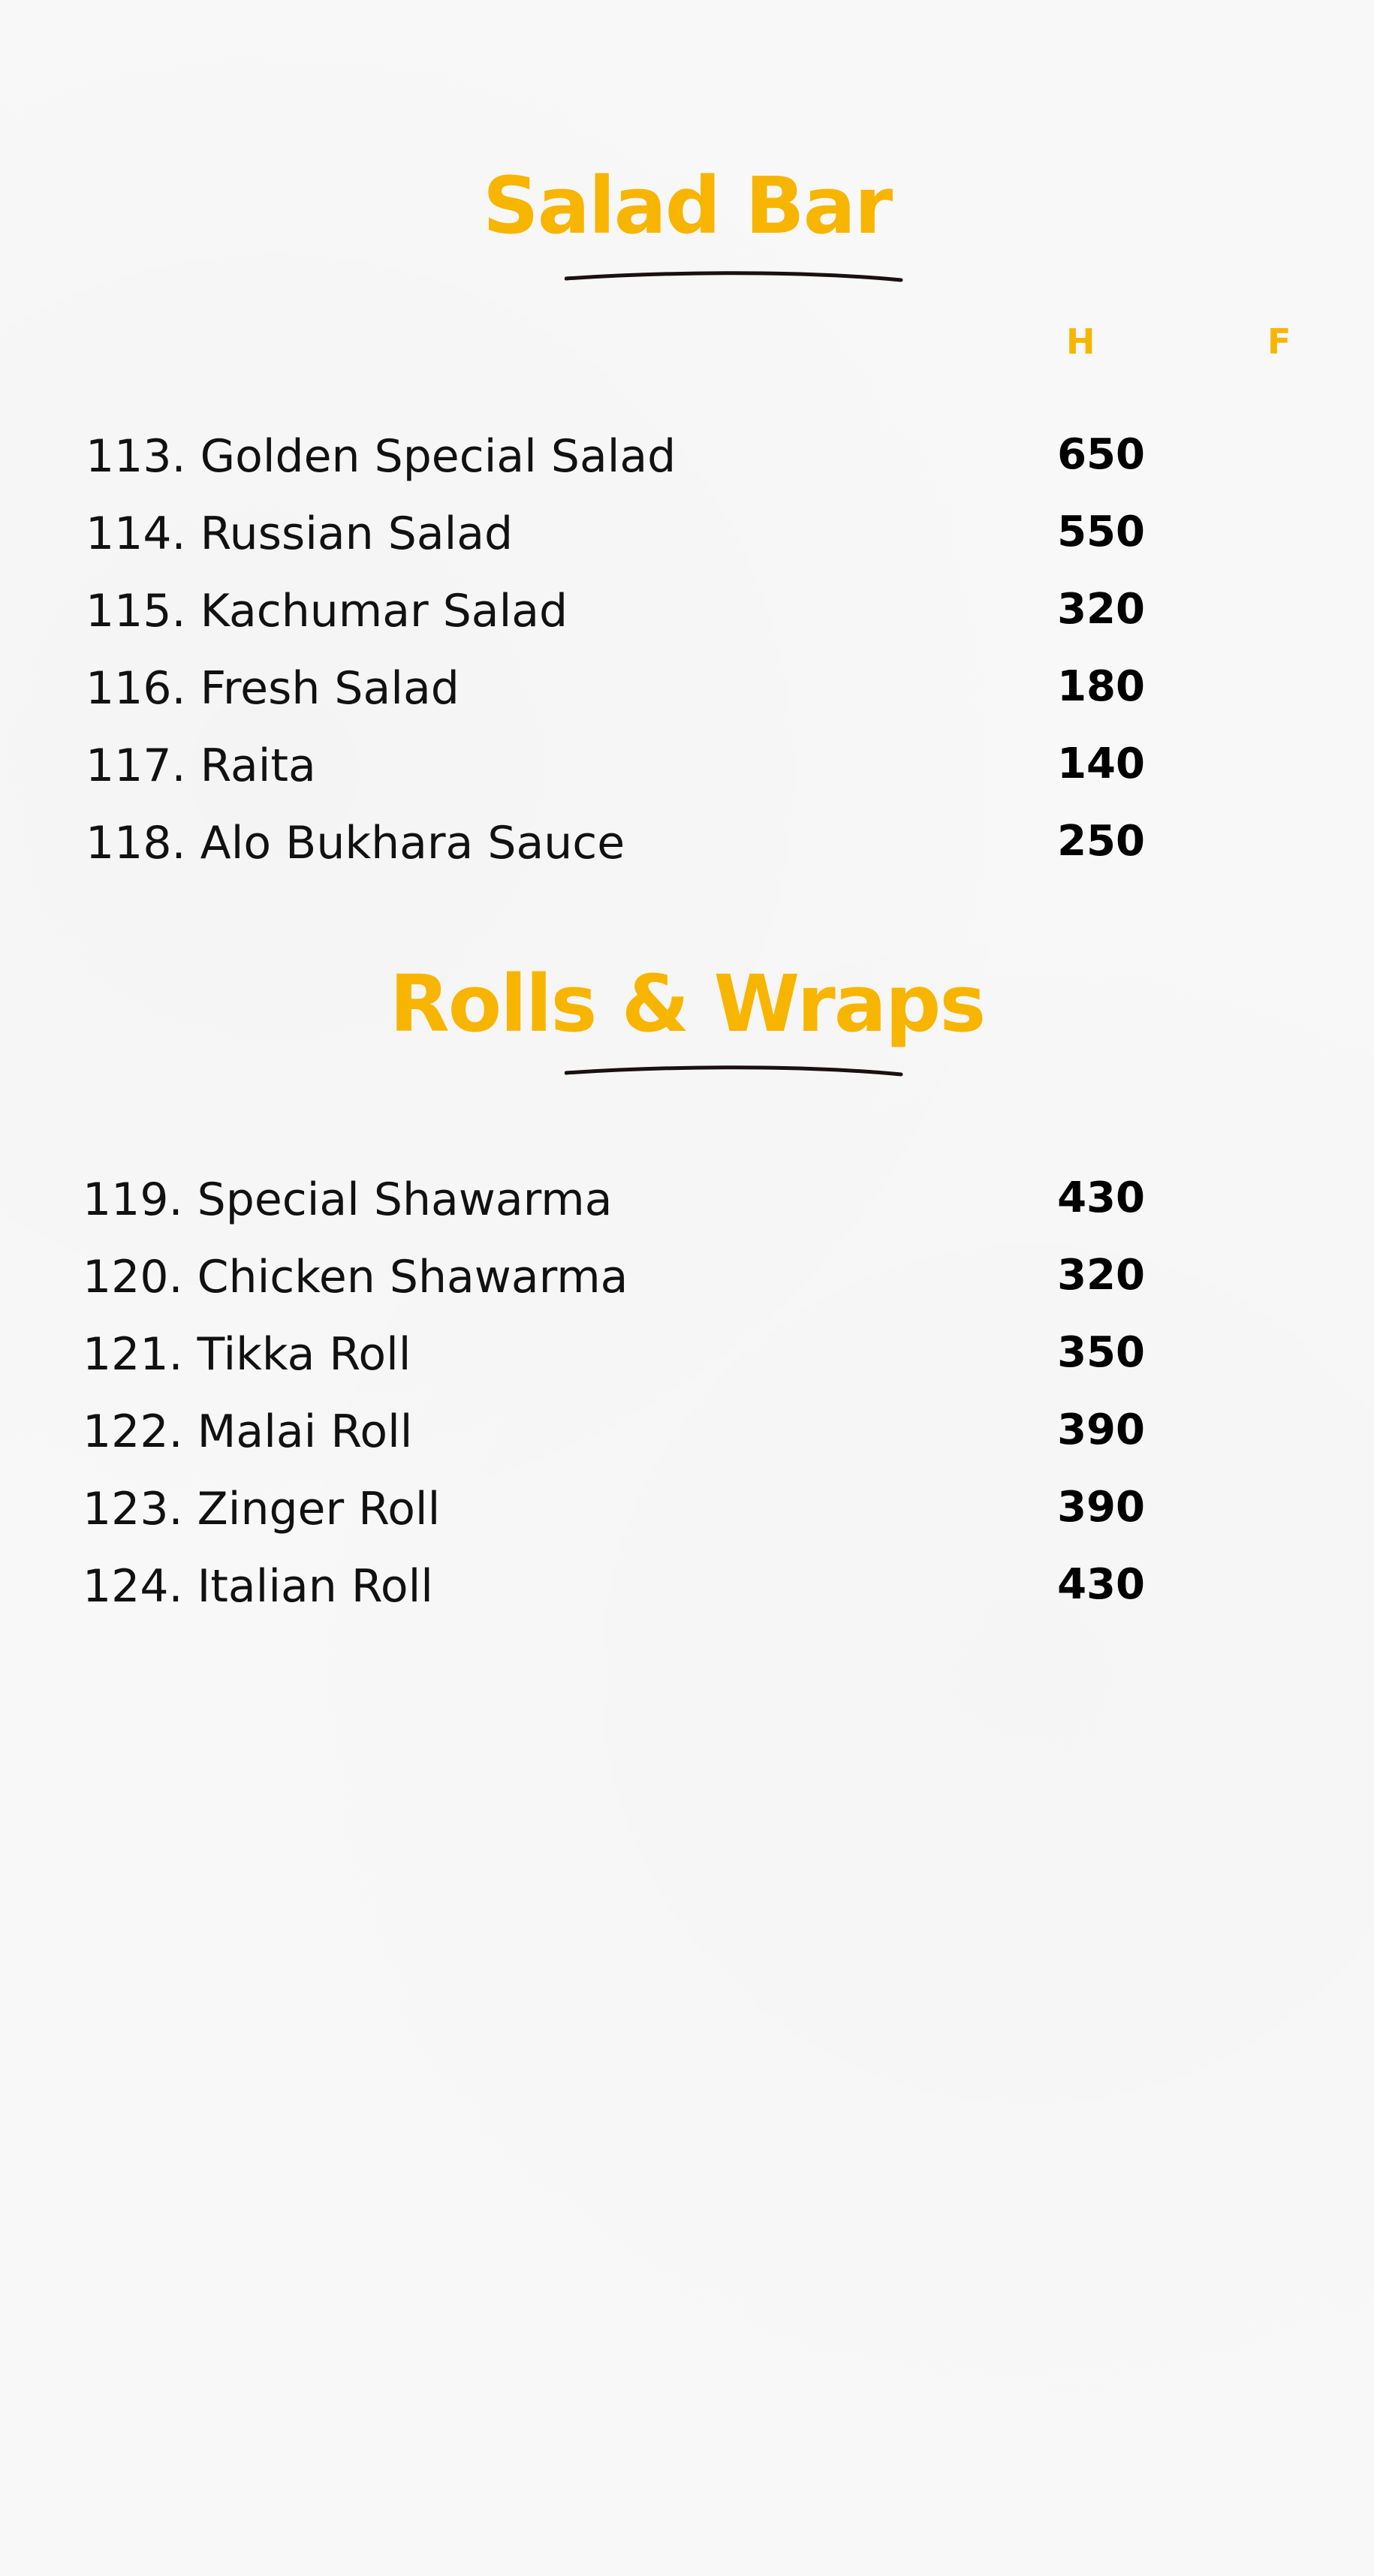 The width and height of the screenshot is (1374, 2576). I want to click on item-name: 115. Kachumar Salad, so click(327, 611).